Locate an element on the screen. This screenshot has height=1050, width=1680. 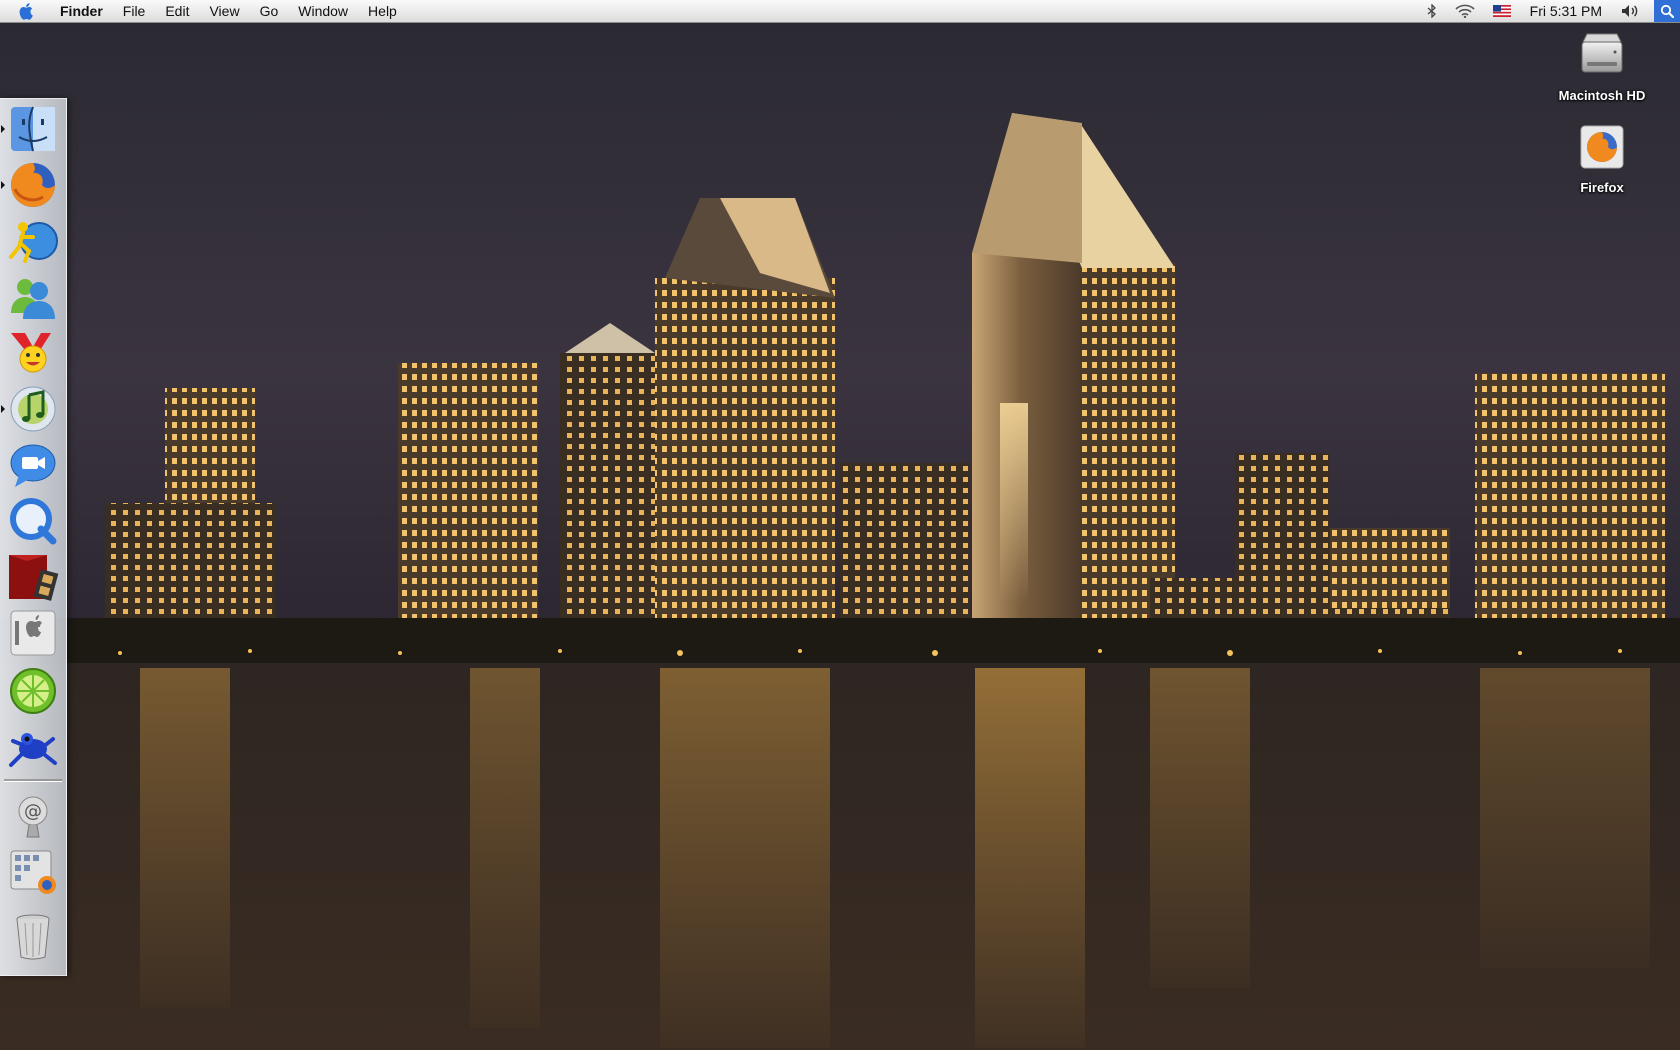
dock-item-applications-stack is located at coordinates (33, 871).